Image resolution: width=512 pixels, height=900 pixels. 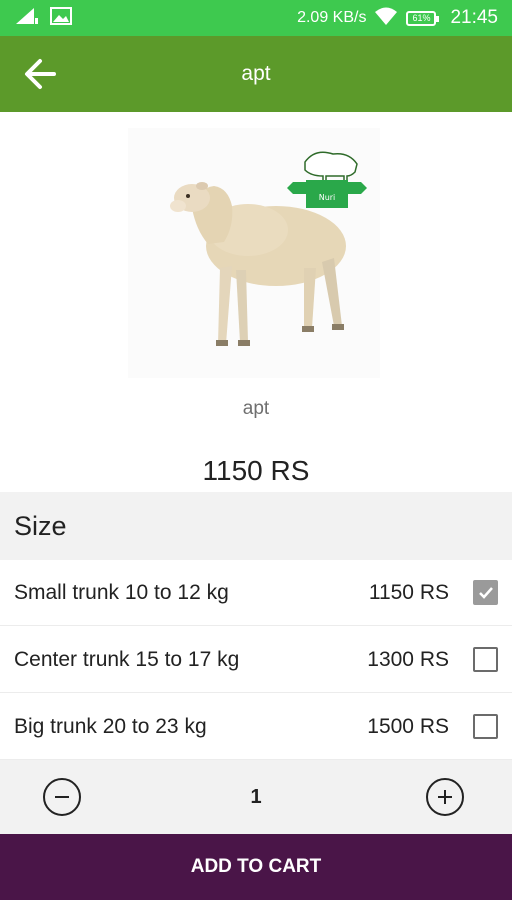 What do you see at coordinates (268, 248) in the screenshot?
I see `sheep-image: Nuri` at bounding box center [268, 248].